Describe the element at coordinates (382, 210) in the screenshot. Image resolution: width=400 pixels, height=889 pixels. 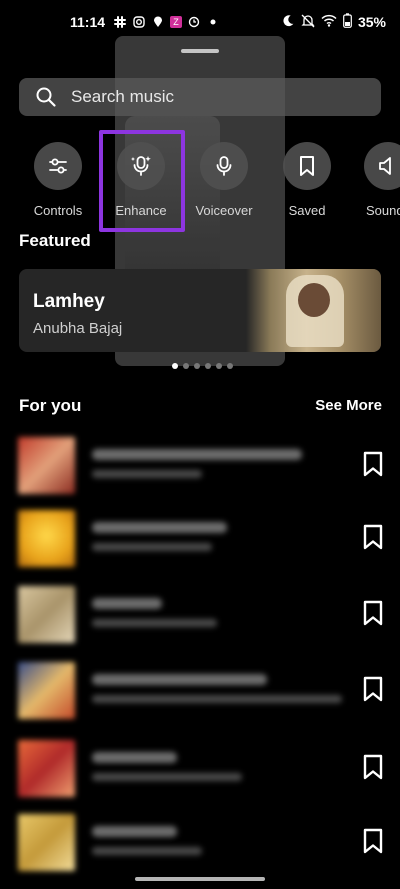
I see `tool-label: Sounds` at that location.